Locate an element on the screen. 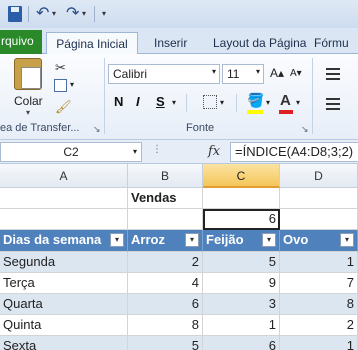  font-color-swatch is located at coordinates (286, 112).